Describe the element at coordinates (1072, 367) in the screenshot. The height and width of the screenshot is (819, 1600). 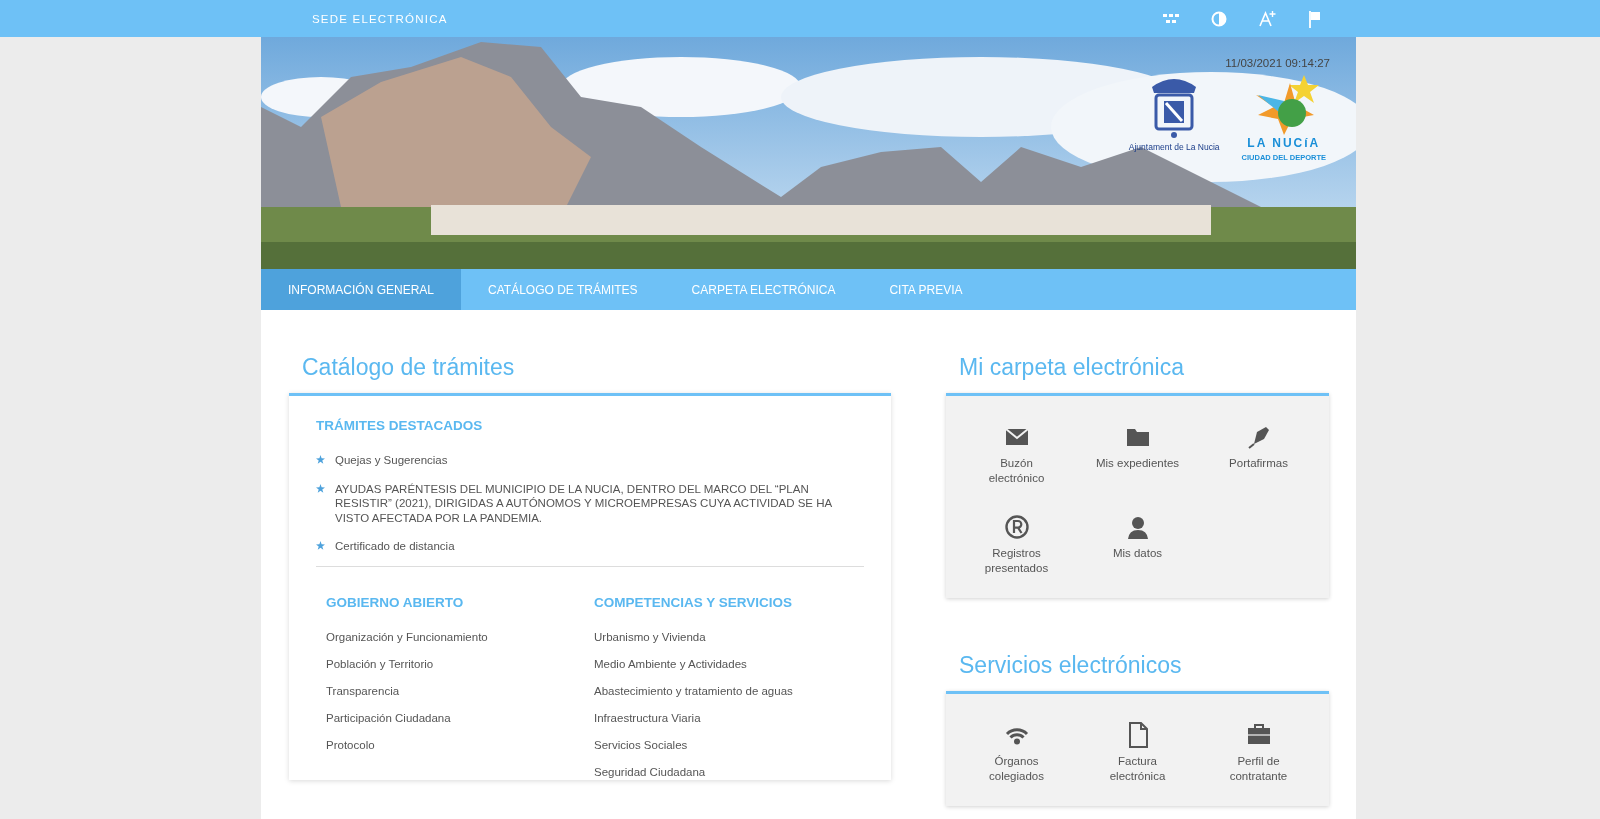
I see `section-title: Mi carpeta electrónica` at that location.